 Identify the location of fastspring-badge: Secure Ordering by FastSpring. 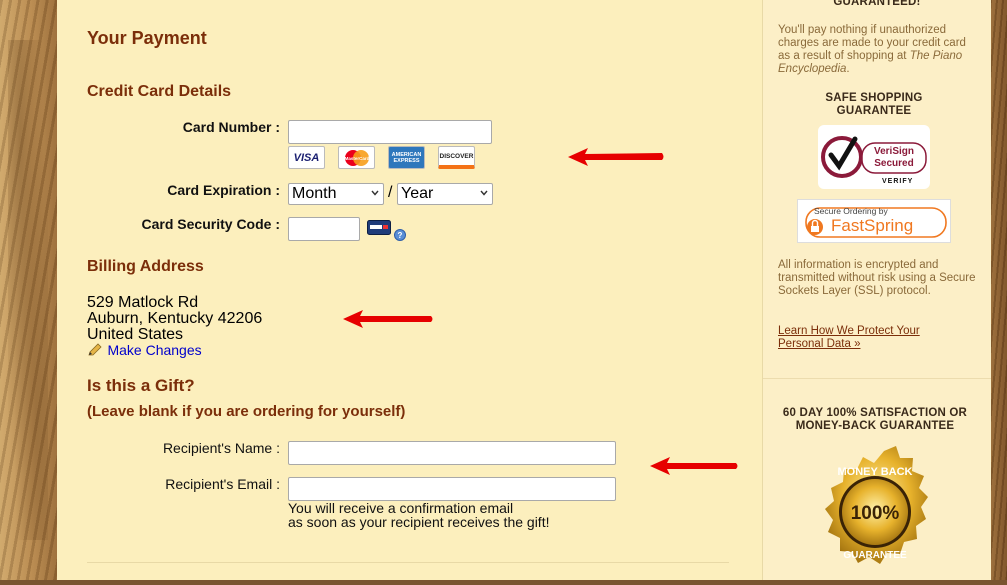
(874, 221).